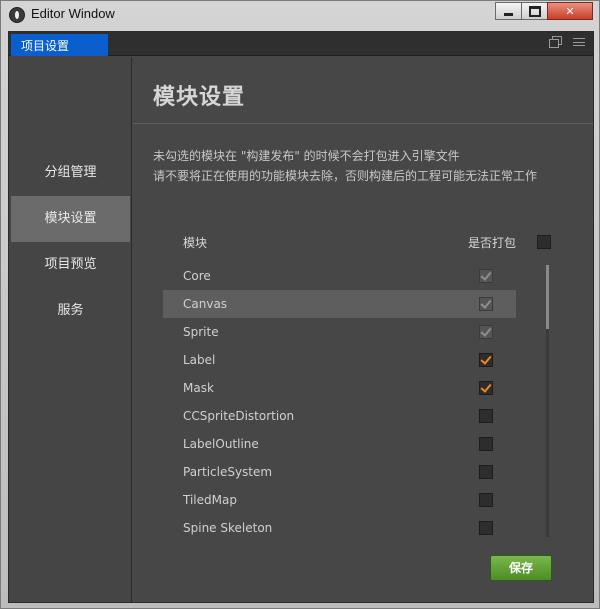 The width and height of the screenshot is (600, 609). What do you see at coordinates (339, 388) in the screenshot?
I see `module-row-mask: Mask` at bounding box center [339, 388].